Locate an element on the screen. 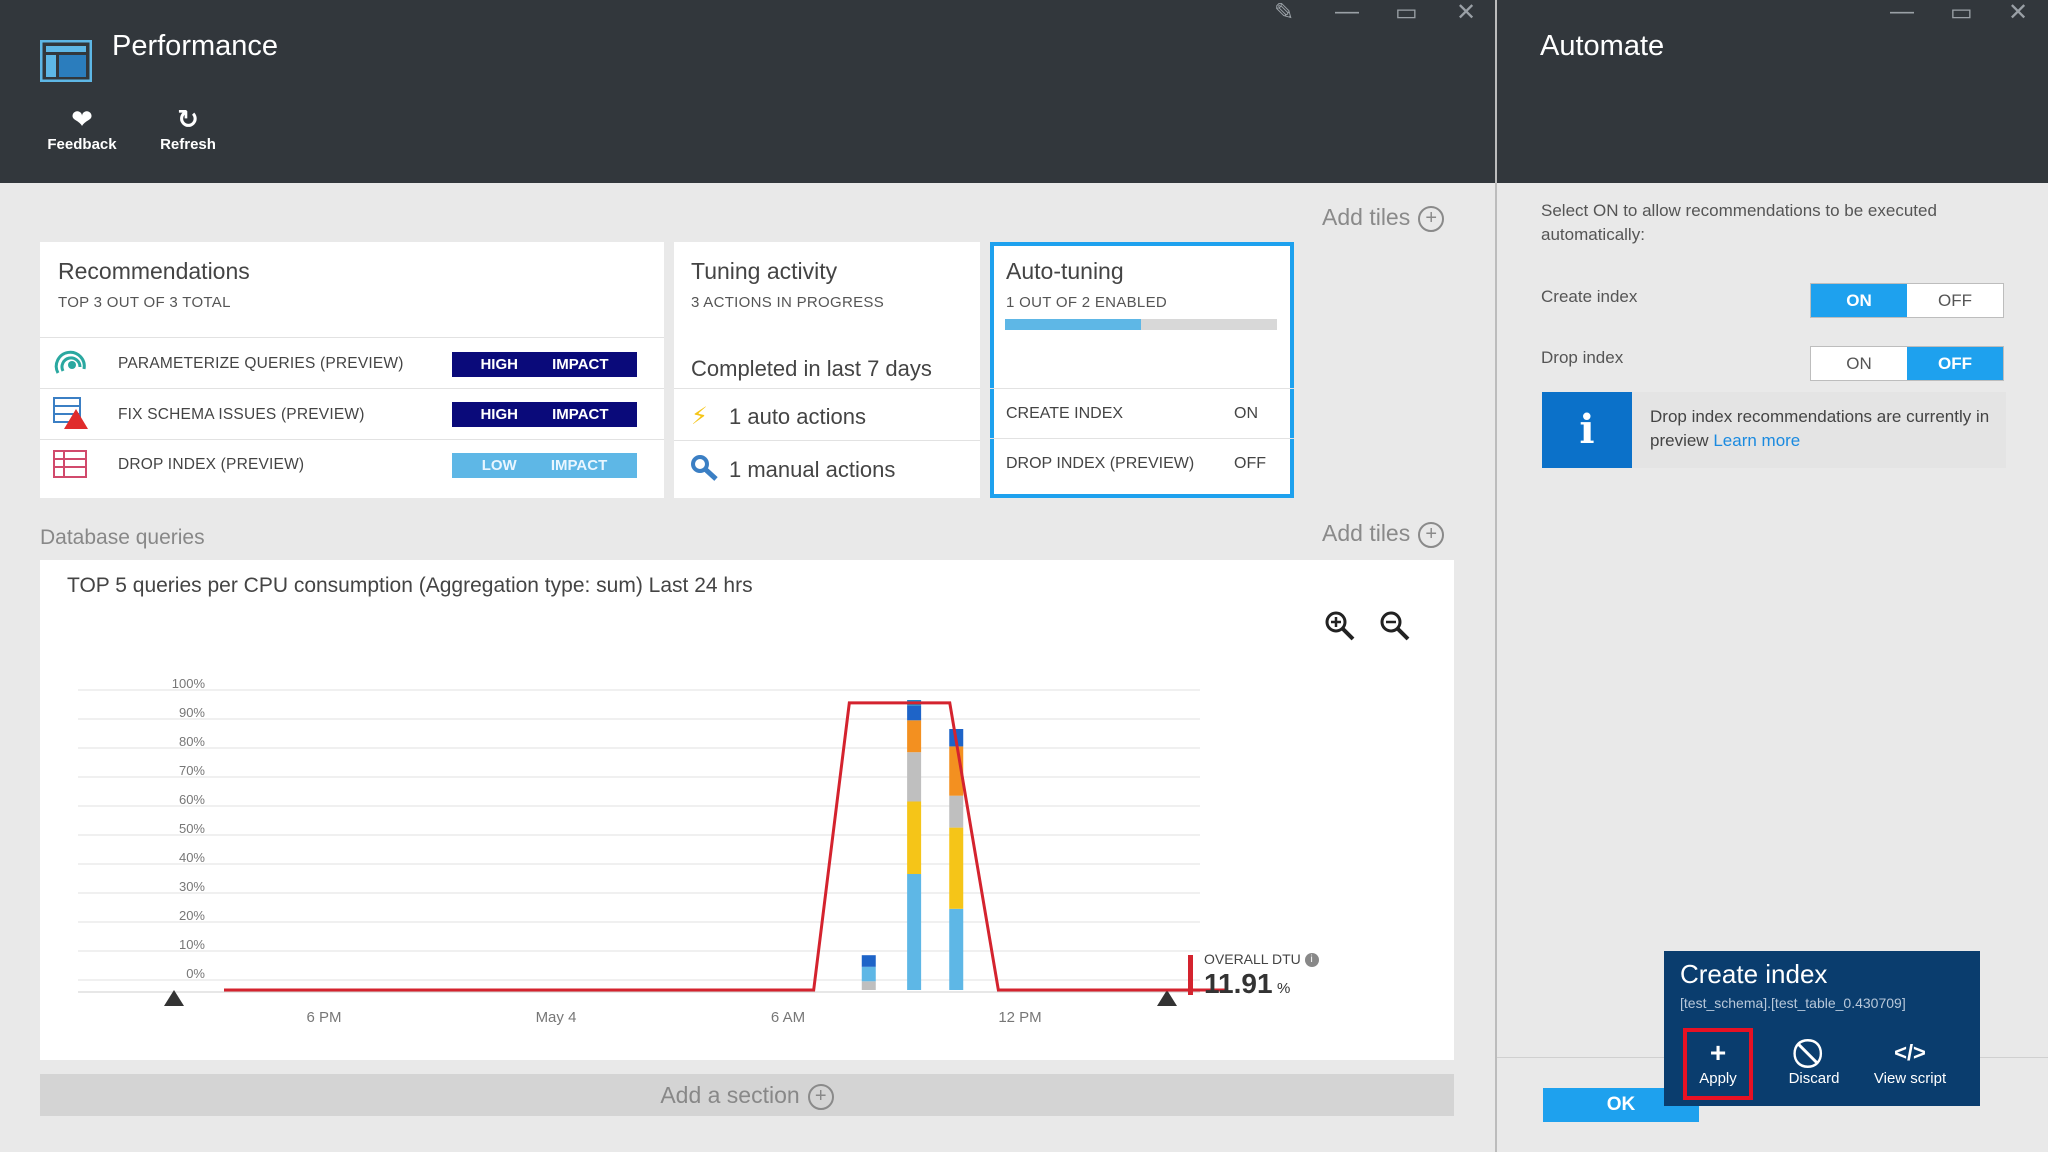  x-tick-label: 6 AM is located at coordinates (788, 1017).